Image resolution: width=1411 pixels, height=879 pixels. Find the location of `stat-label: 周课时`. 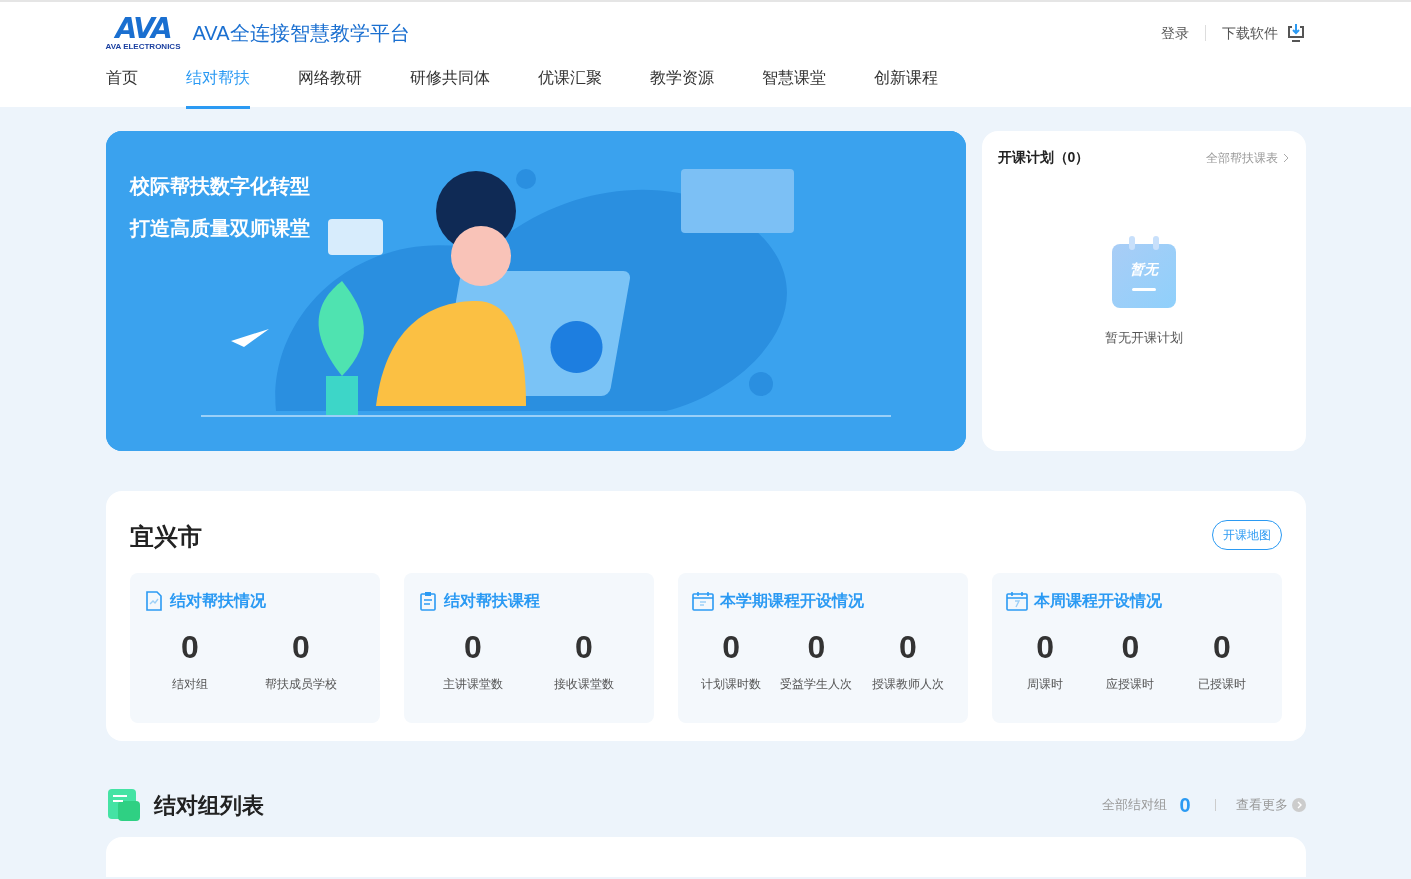

stat-label: 周课时 is located at coordinates (1045, 684).